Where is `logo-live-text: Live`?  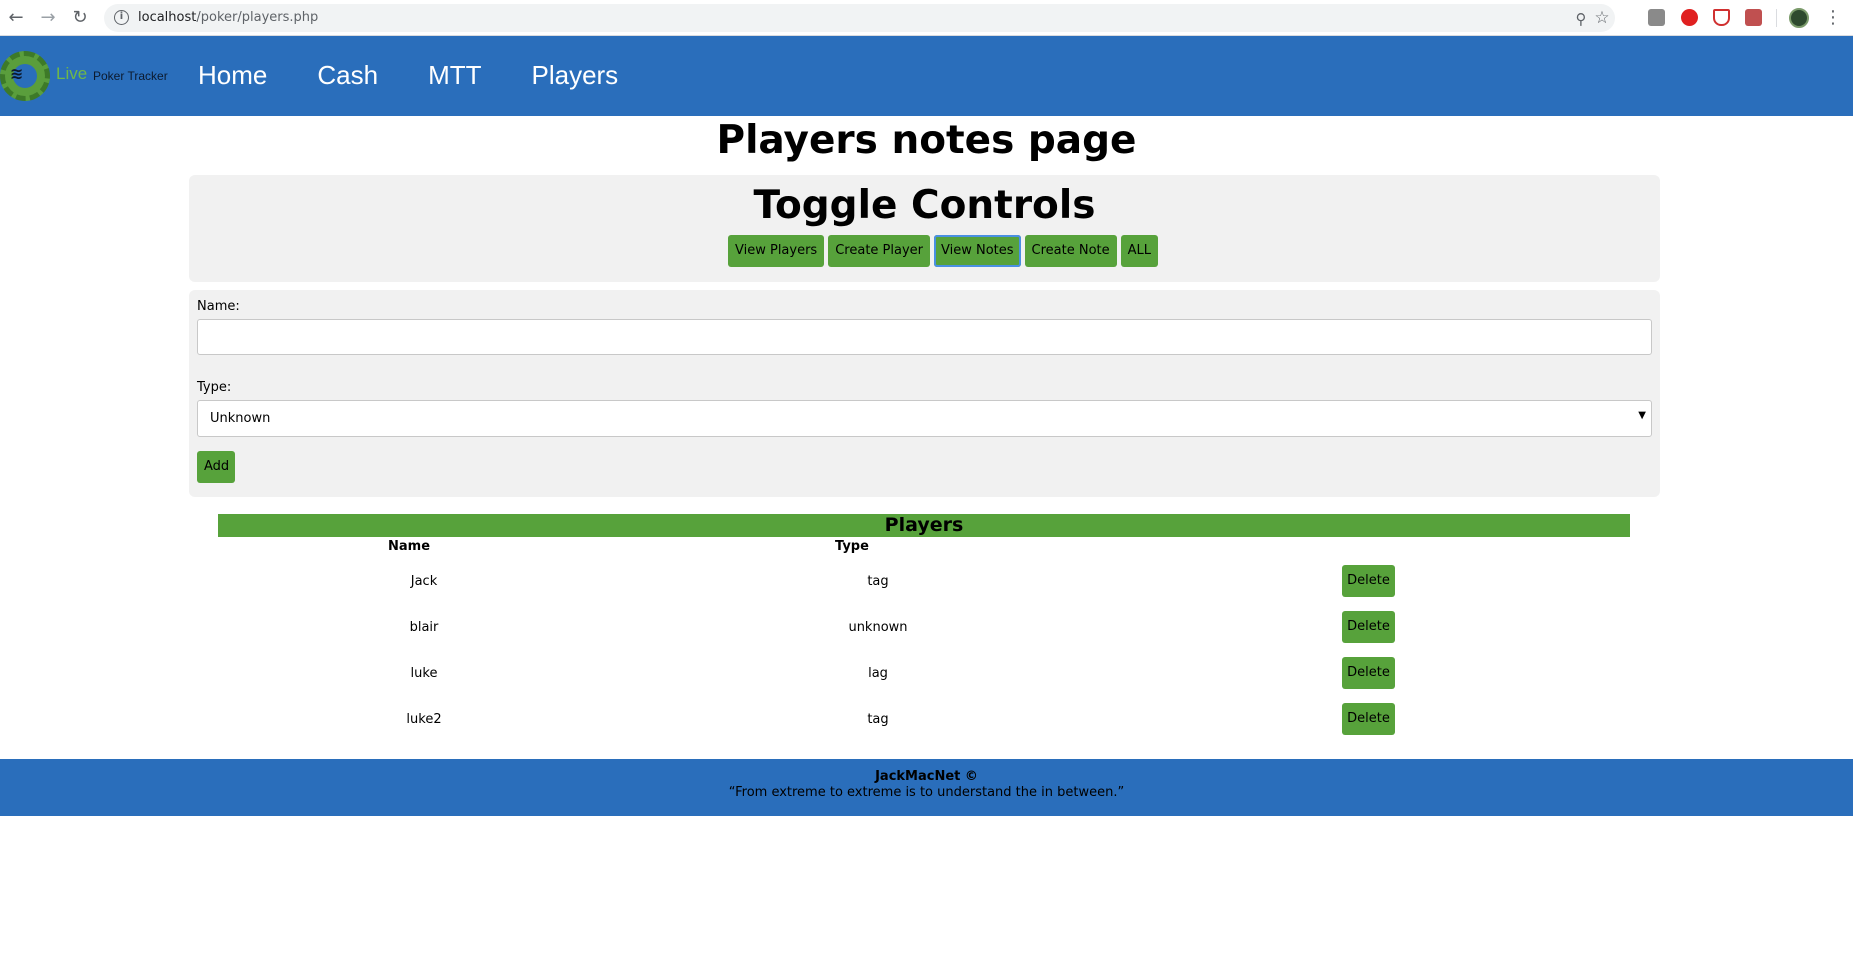
logo-live-text: Live is located at coordinates (72, 73).